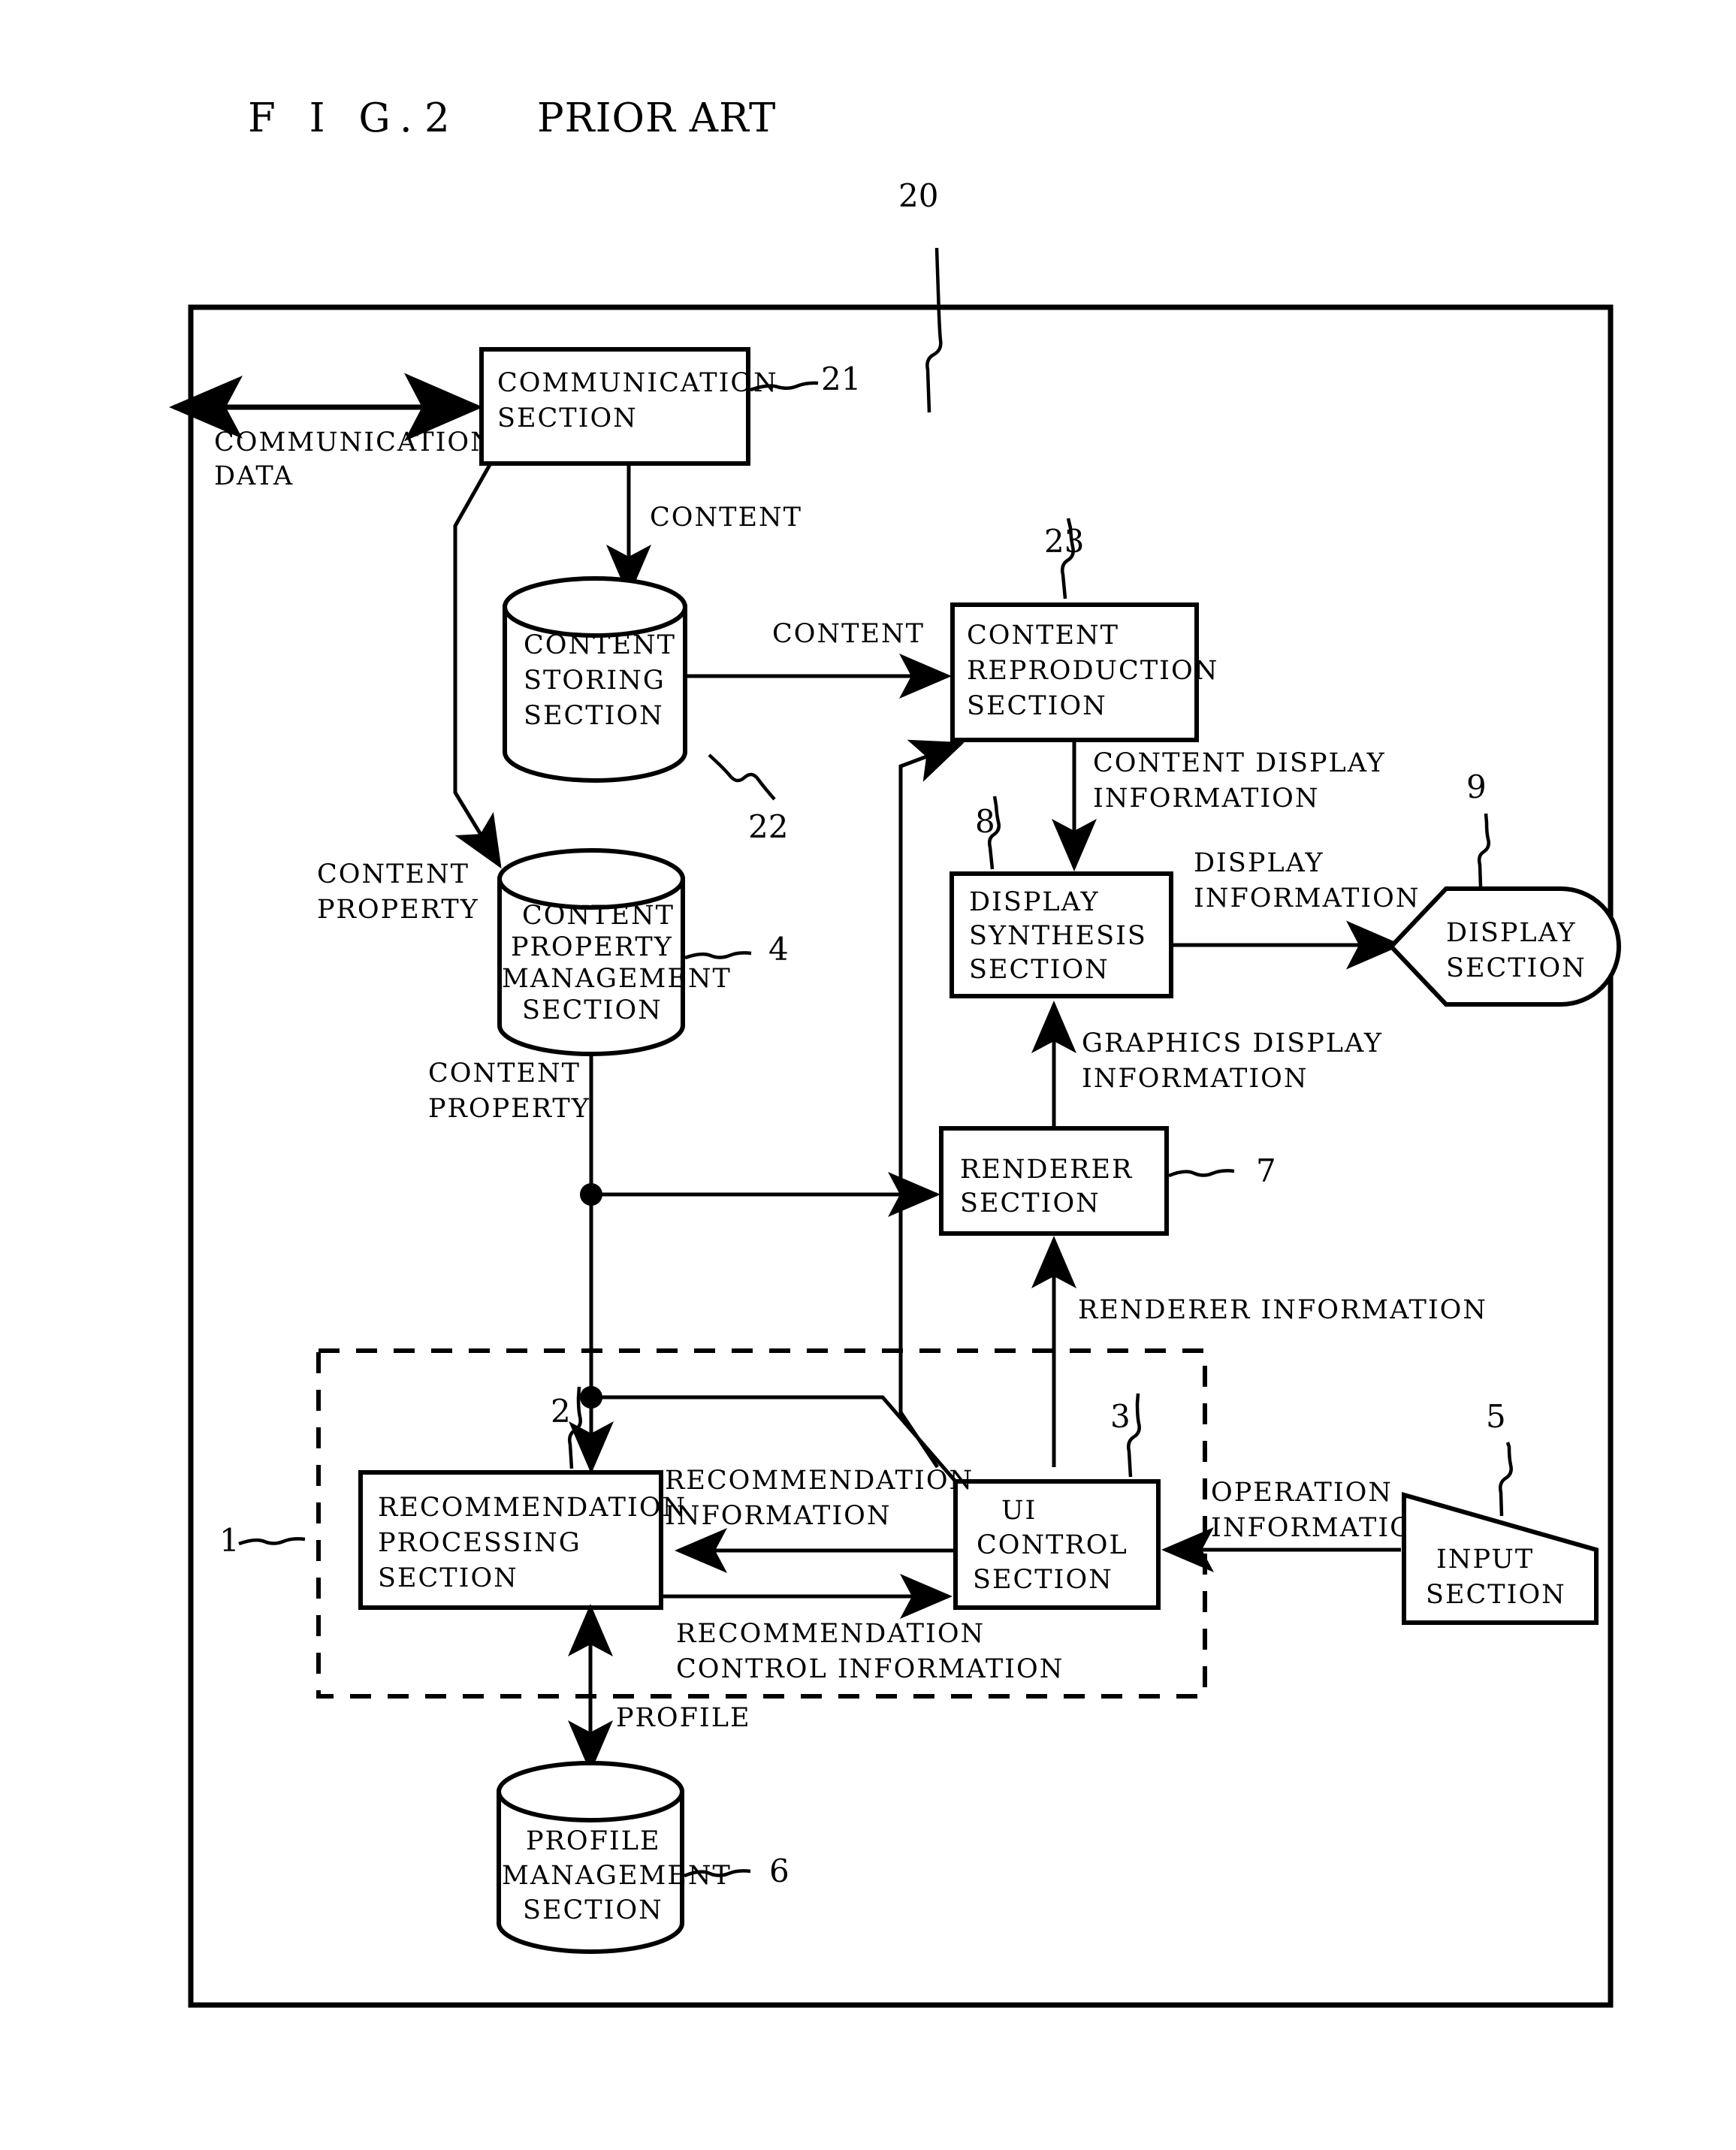 Image resolution: width=1736 pixels, height=2150 pixels. Describe the element at coordinates (509, 1109) in the screenshot. I see `edge-label-content-property-2b: PROPERTY` at that location.